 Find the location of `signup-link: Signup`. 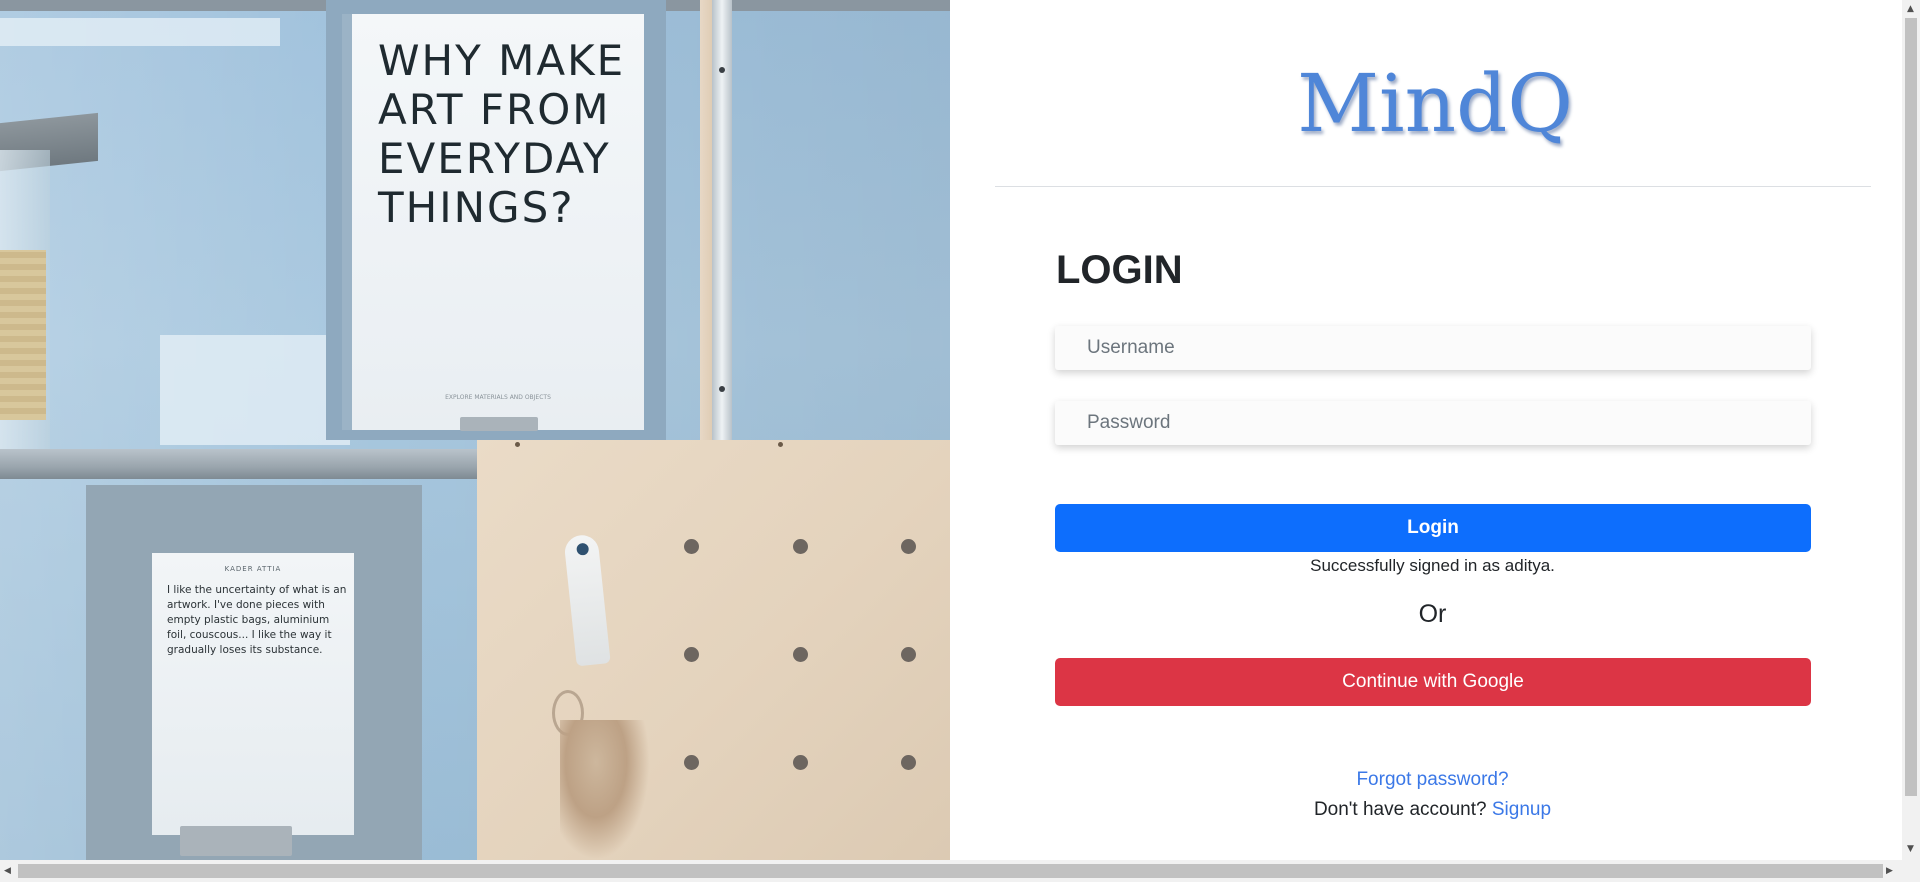

signup-link: Signup is located at coordinates (1521, 809).